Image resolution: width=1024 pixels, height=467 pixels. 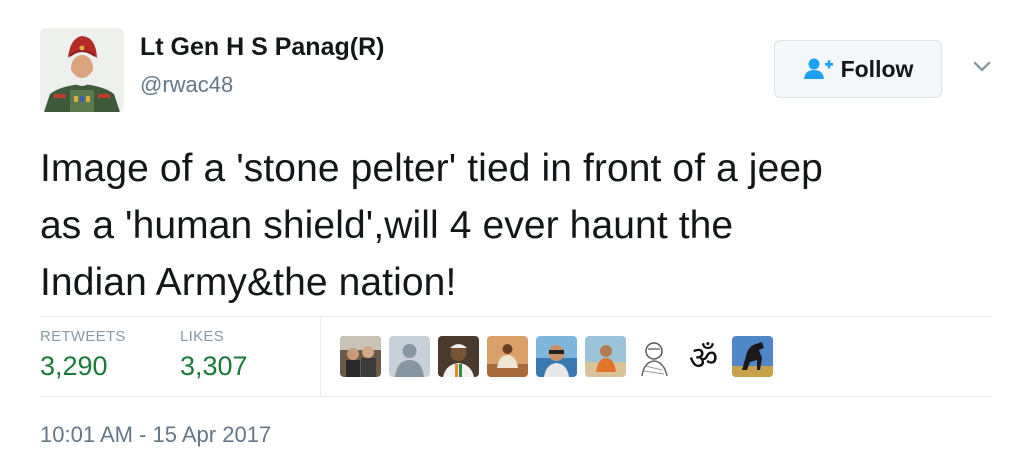 I want to click on liker-avatars: ॐ, so click(x=556, y=356).